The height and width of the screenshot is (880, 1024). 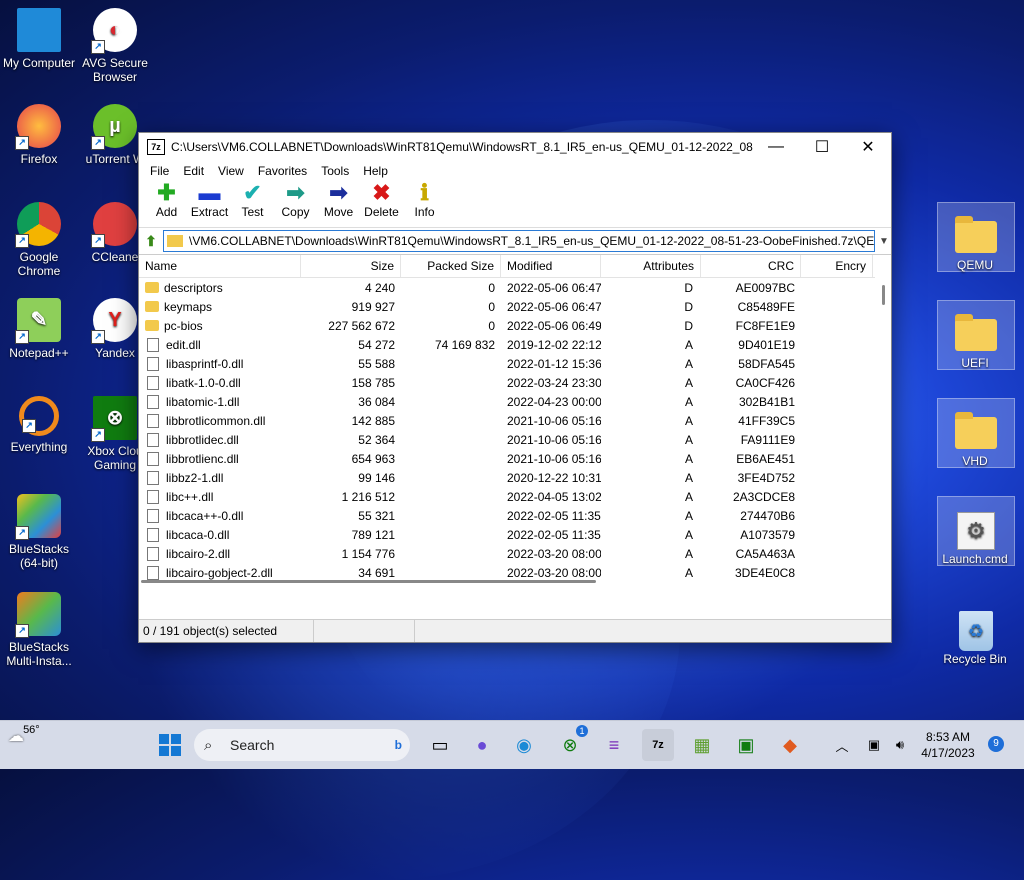 What do you see at coordinates (183, 325) in the screenshot?
I see `file-name: pc-bios` at bounding box center [183, 325].